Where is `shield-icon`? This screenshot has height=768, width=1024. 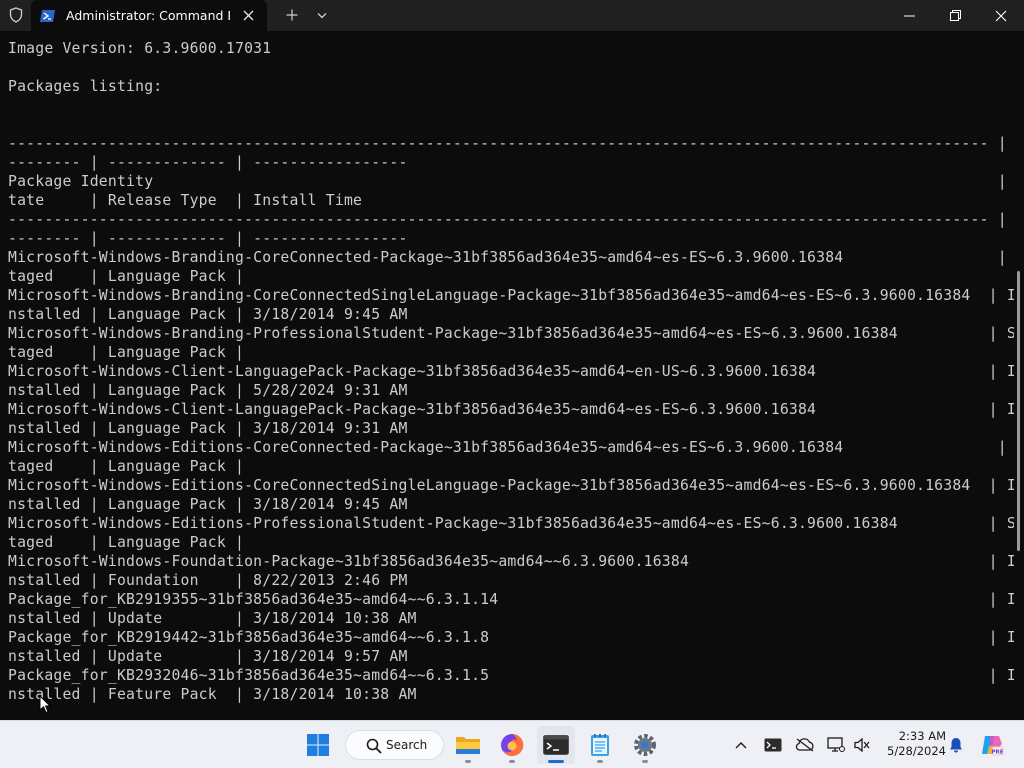 shield-icon is located at coordinates (16, 15).